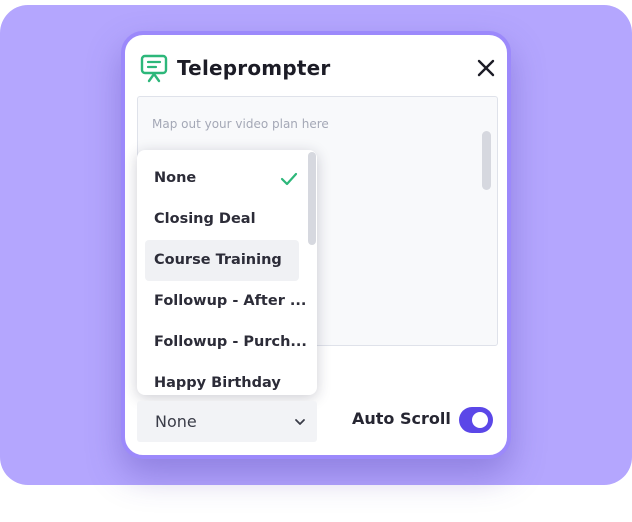  I want to click on dropdown-scrollbar, so click(312, 198).